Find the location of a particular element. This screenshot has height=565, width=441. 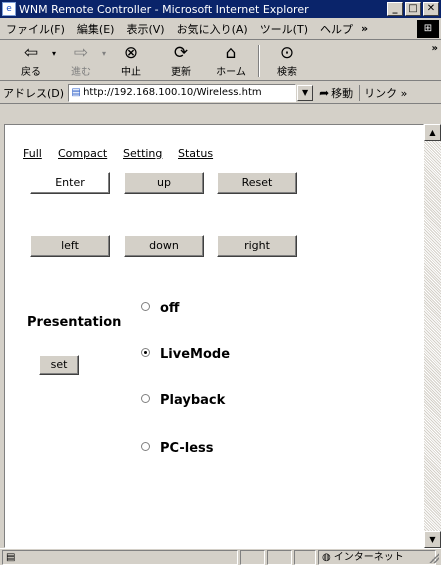

stop-button: ⊗ 中止 is located at coordinates (131, 61).